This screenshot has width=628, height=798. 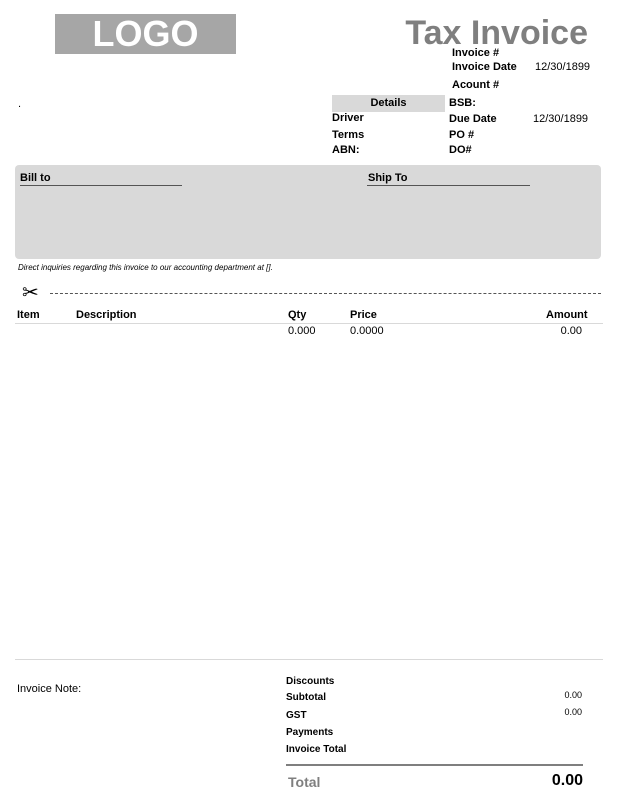 I want to click on bill-to-label: Bill to, so click(x=35, y=178).